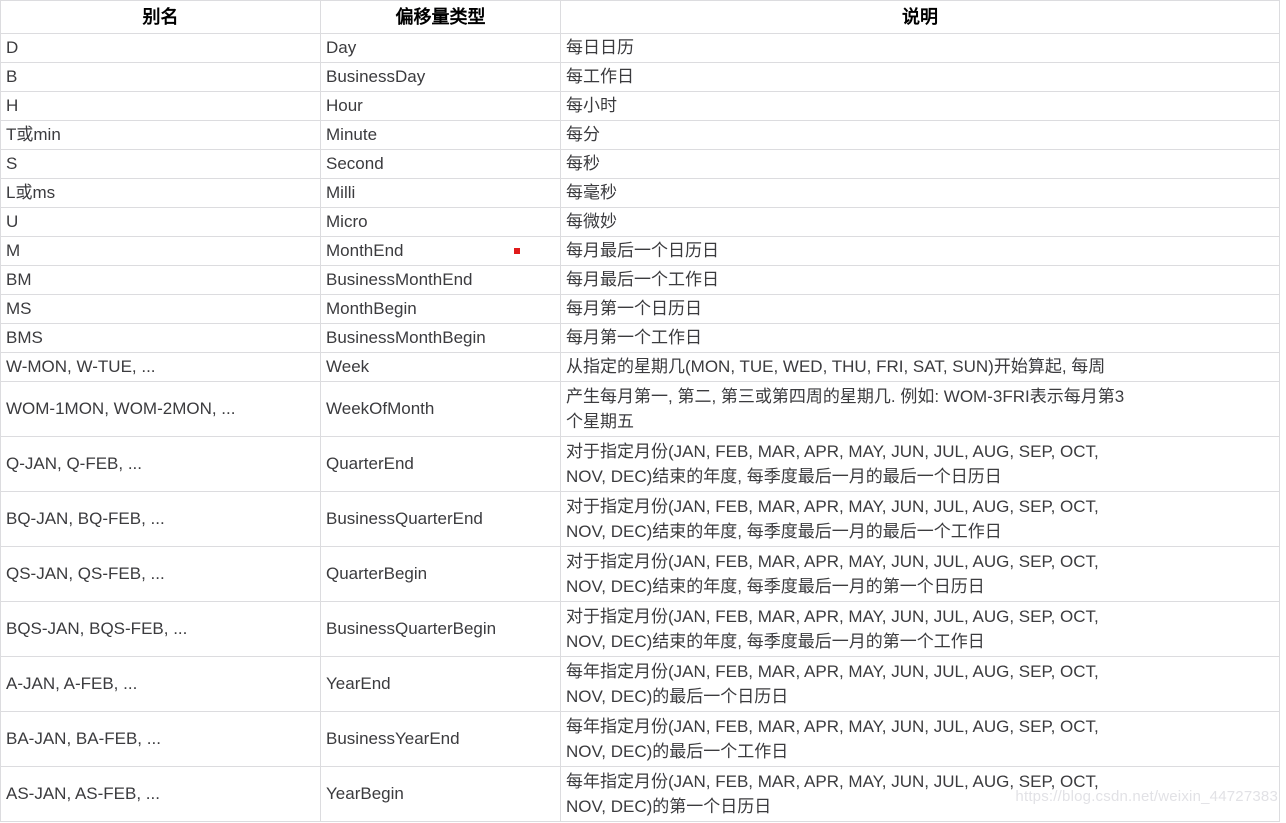  Describe the element at coordinates (160, 309) in the screenshot. I see `cell-alias: MS` at that location.